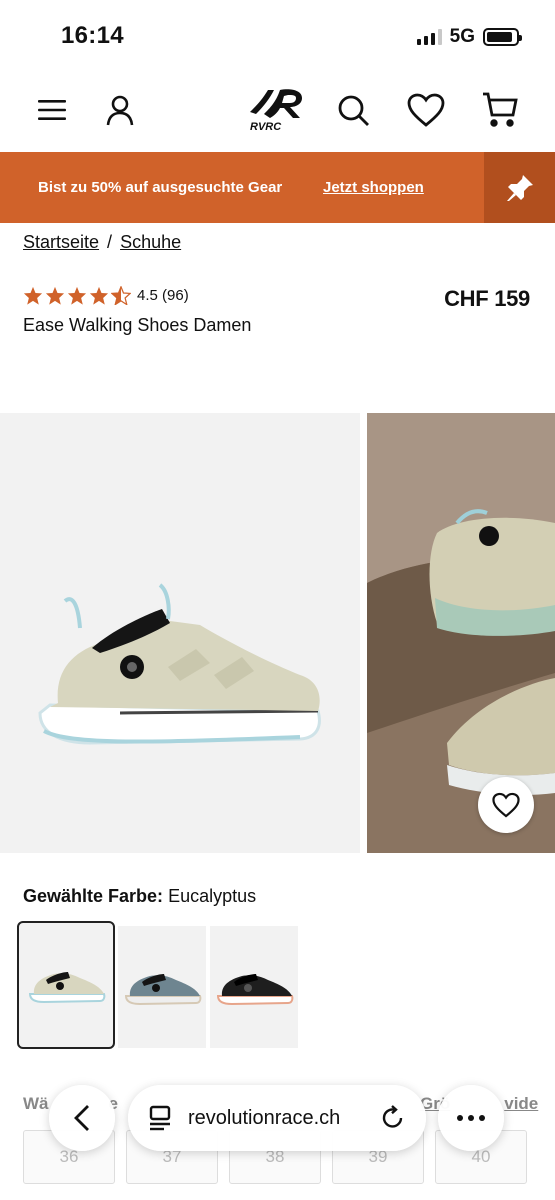 This screenshot has height=1200, width=555. What do you see at coordinates (160, 1118) in the screenshot?
I see `reader-icon` at bounding box center [160, 1118].